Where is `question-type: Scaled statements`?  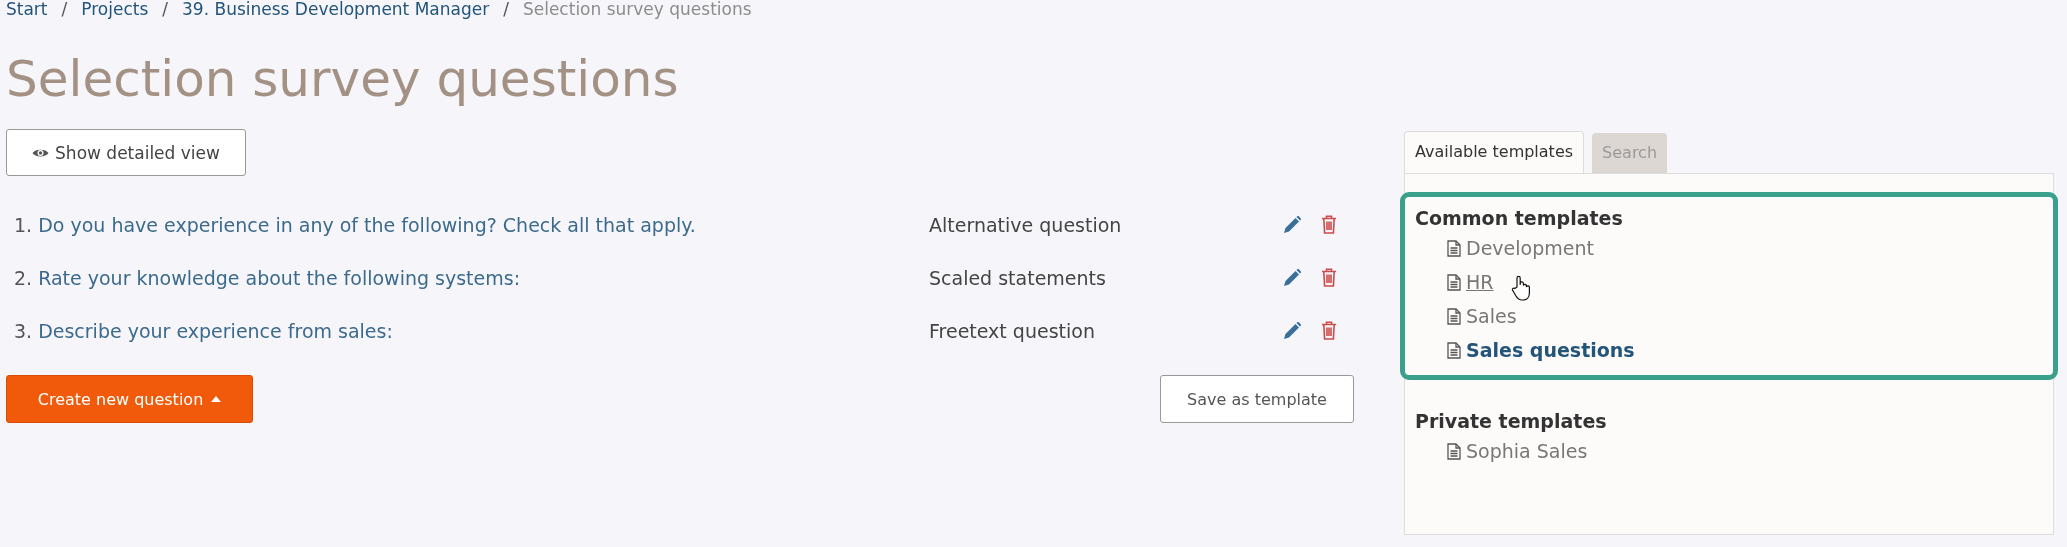
question-type: Scaled statements is located at coordinates (1018, 277).